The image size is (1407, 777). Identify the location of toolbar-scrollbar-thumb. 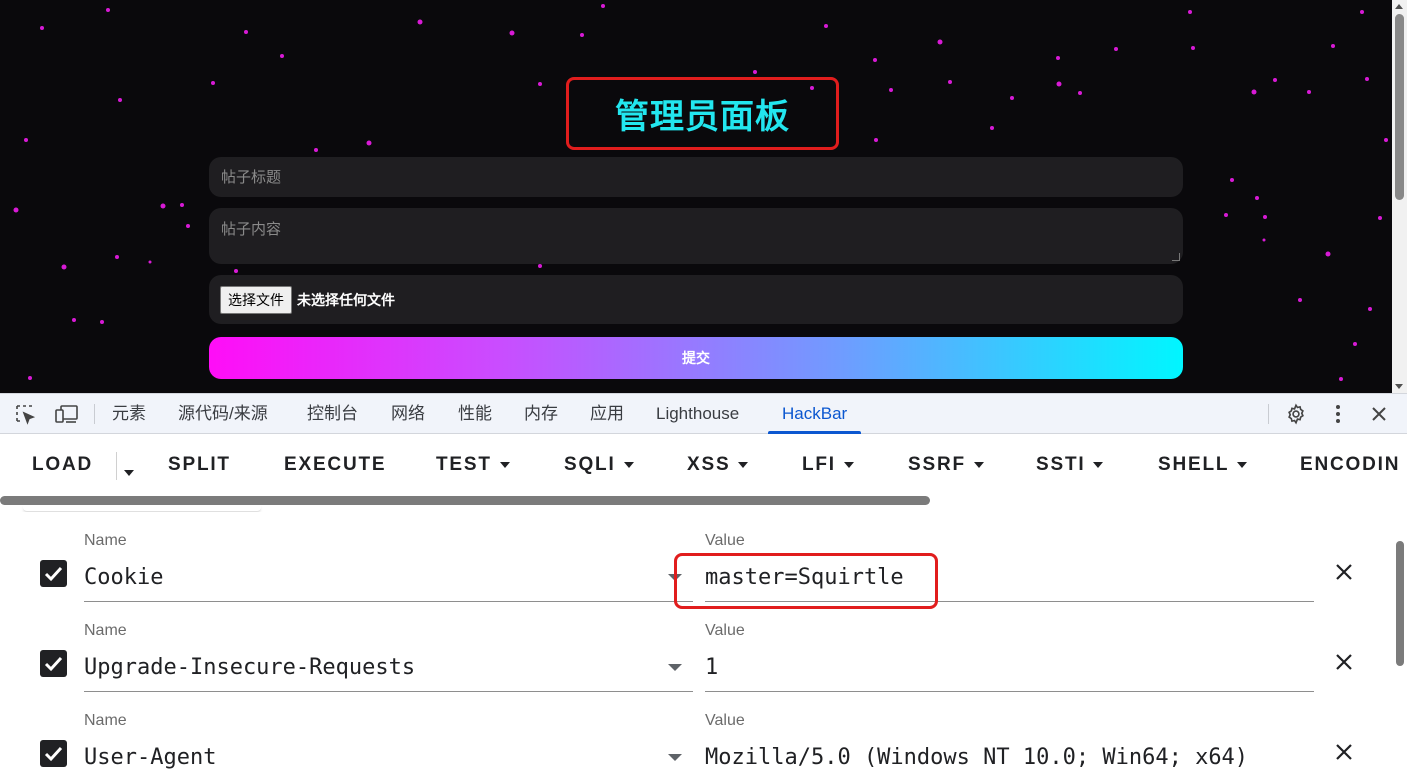
(465, 500).